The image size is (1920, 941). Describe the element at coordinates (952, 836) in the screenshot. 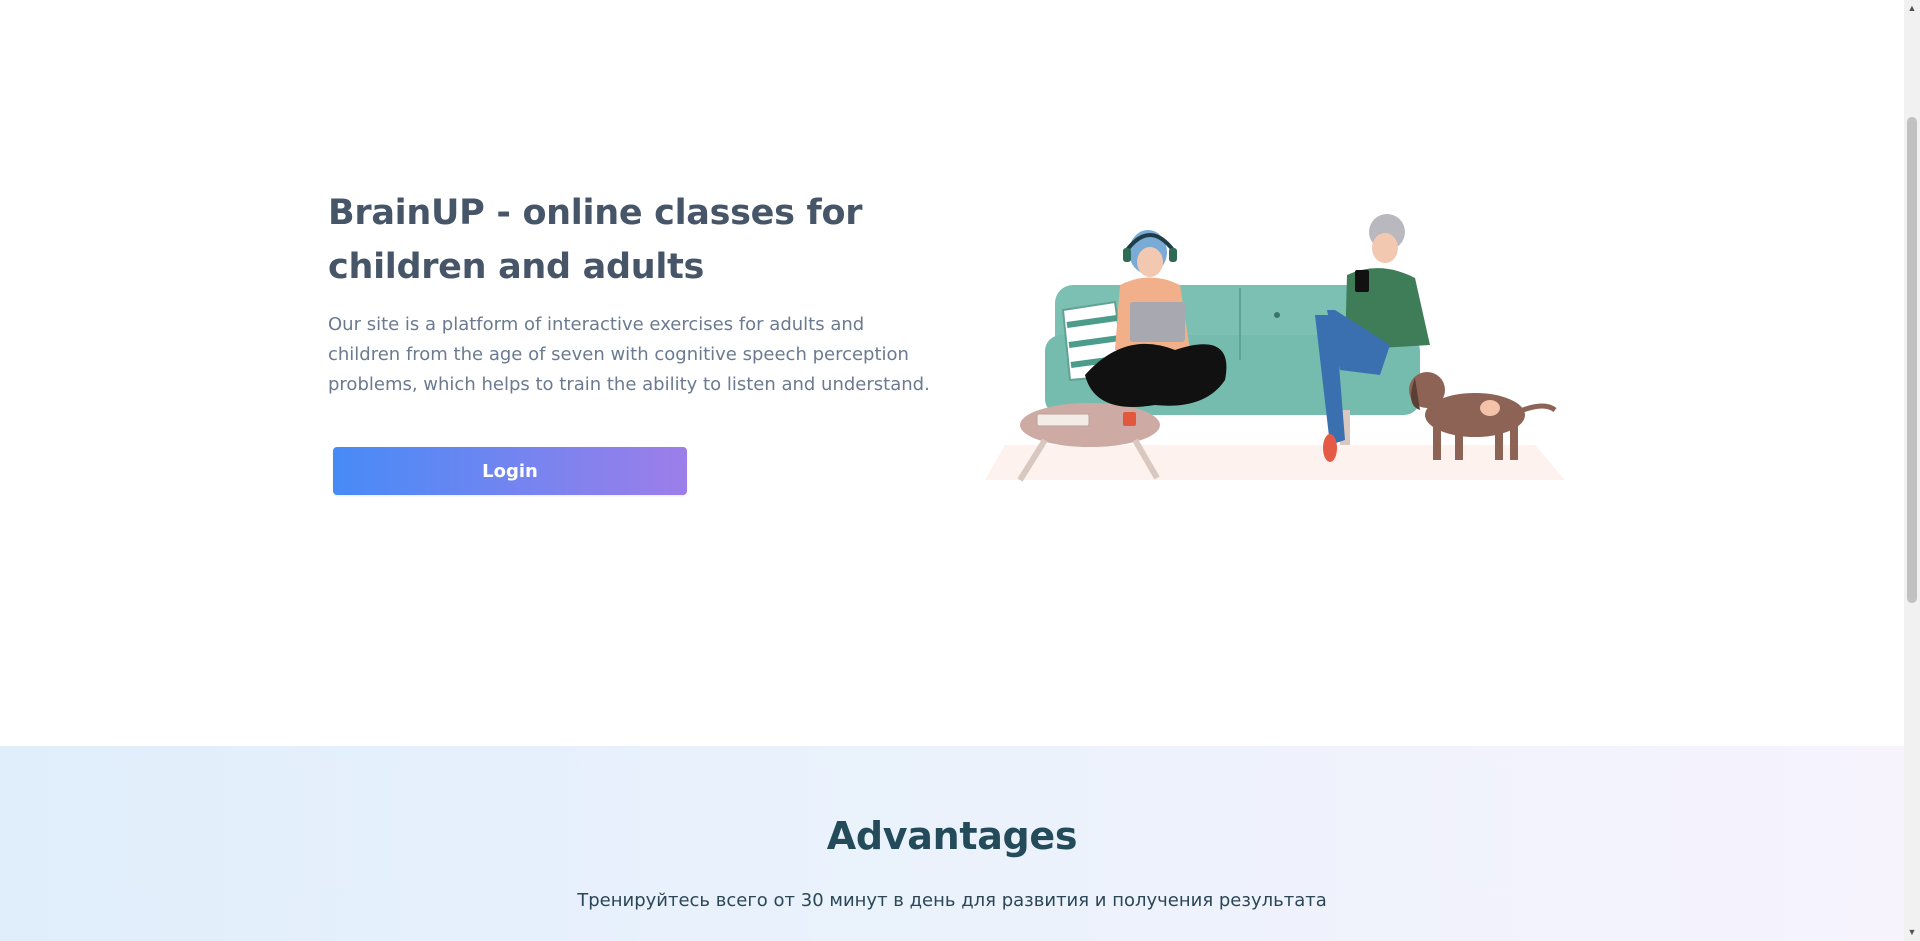

I see `advantages-title: Advantages` at that location.